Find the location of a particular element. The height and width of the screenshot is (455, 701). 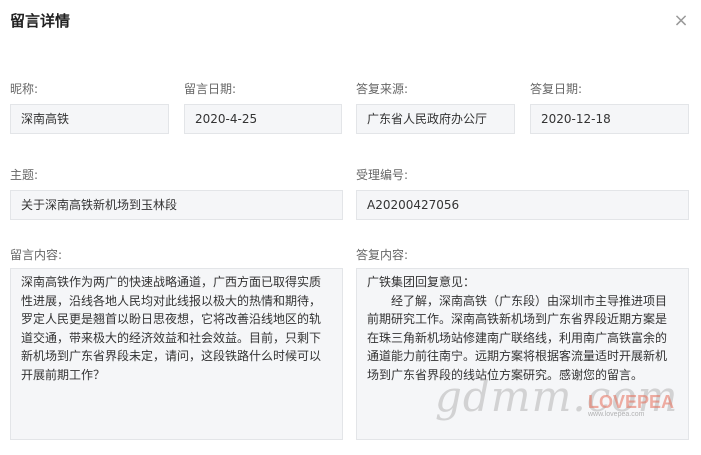

message-content-label: 留言内容: is located at coordinates (36, 255).